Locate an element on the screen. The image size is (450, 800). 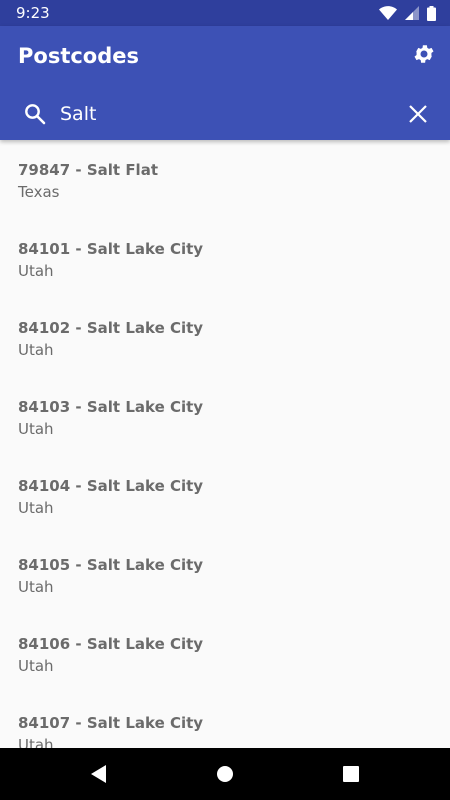
item-title: 79847 - Salt Flat is located at coordinates (88, 170).